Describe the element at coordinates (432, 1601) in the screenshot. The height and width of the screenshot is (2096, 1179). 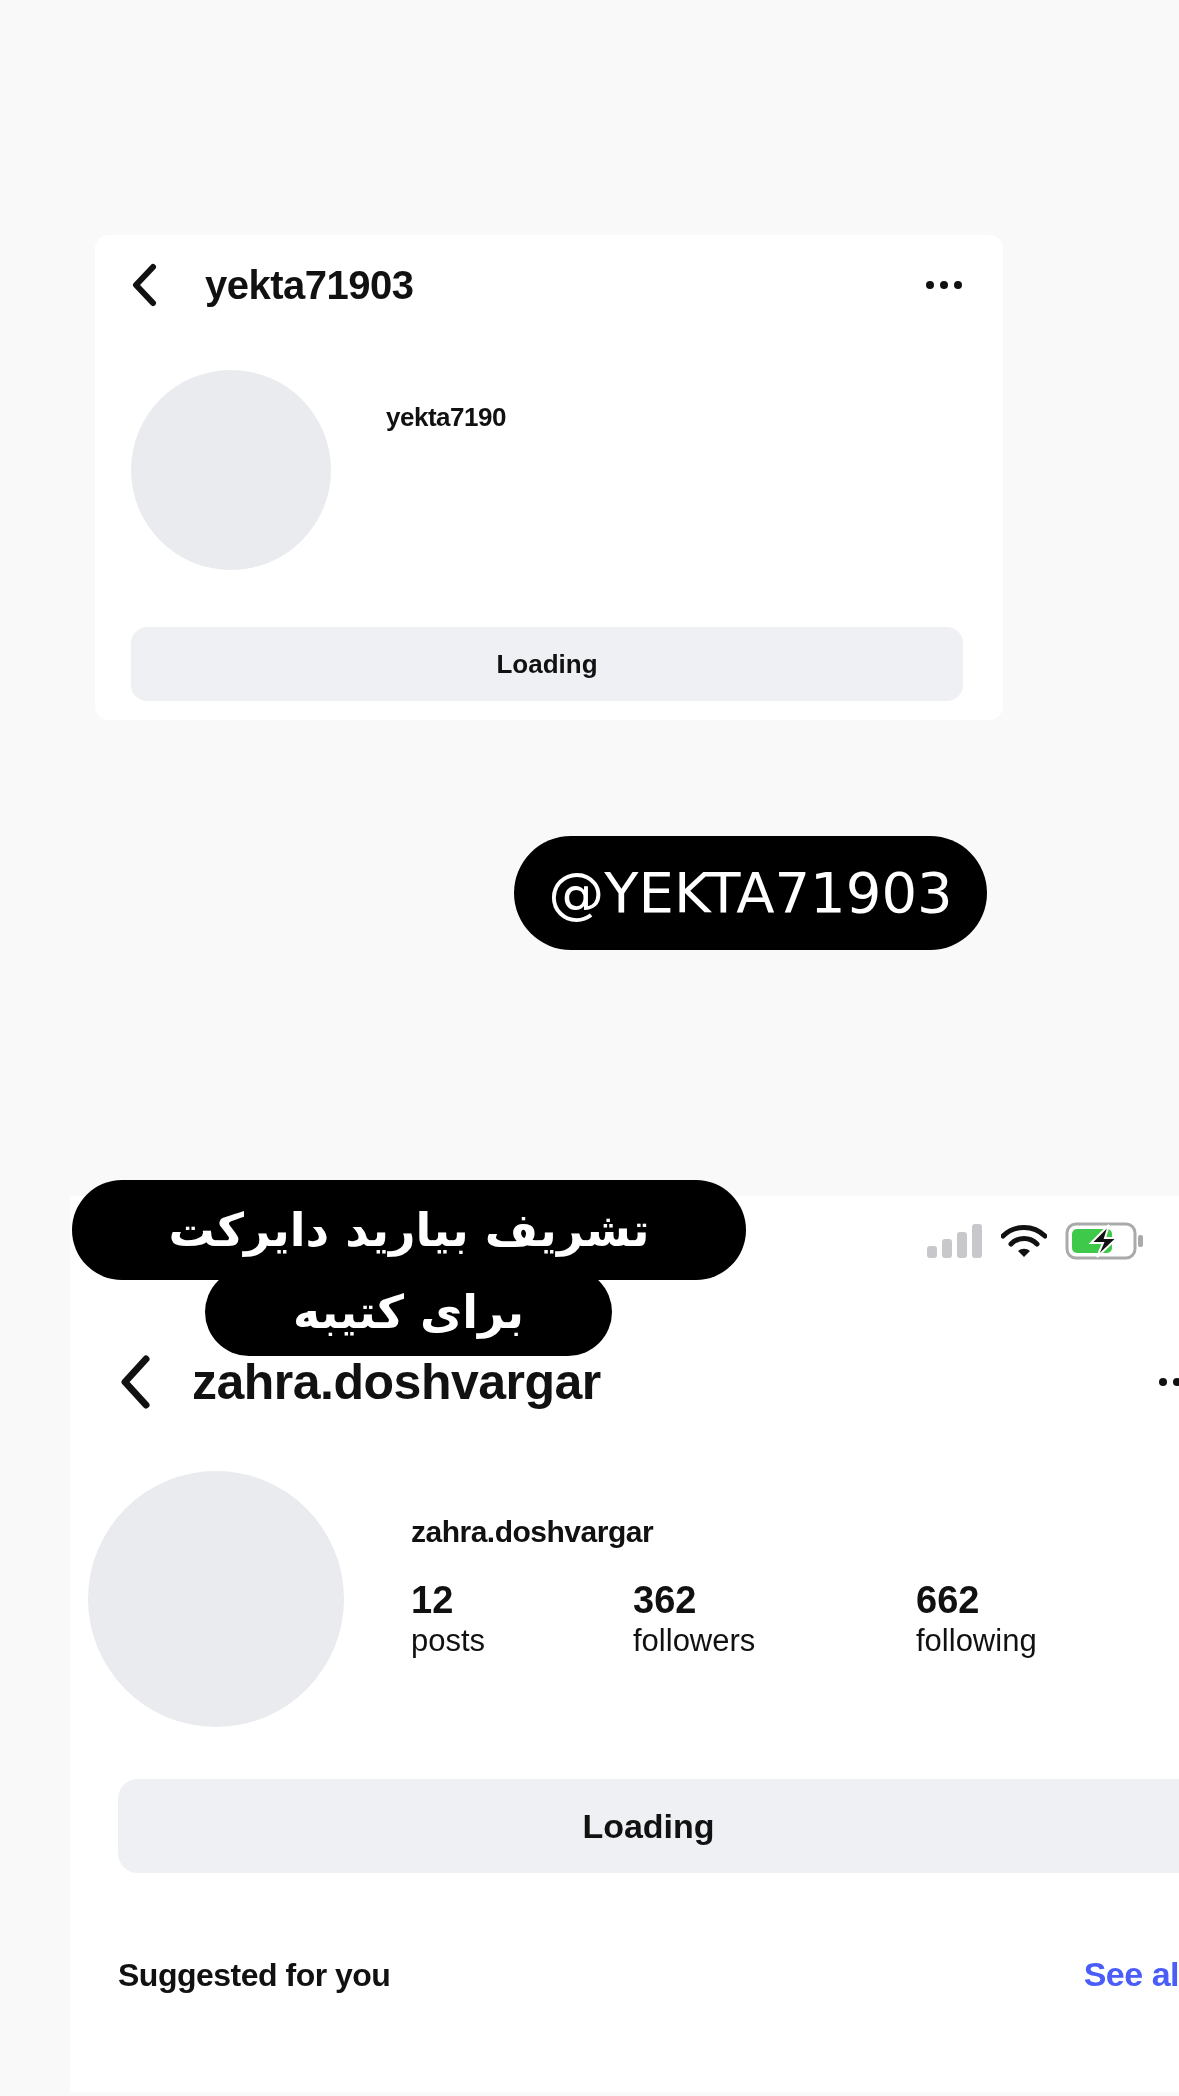
I see `stat-count: 12` at that location.